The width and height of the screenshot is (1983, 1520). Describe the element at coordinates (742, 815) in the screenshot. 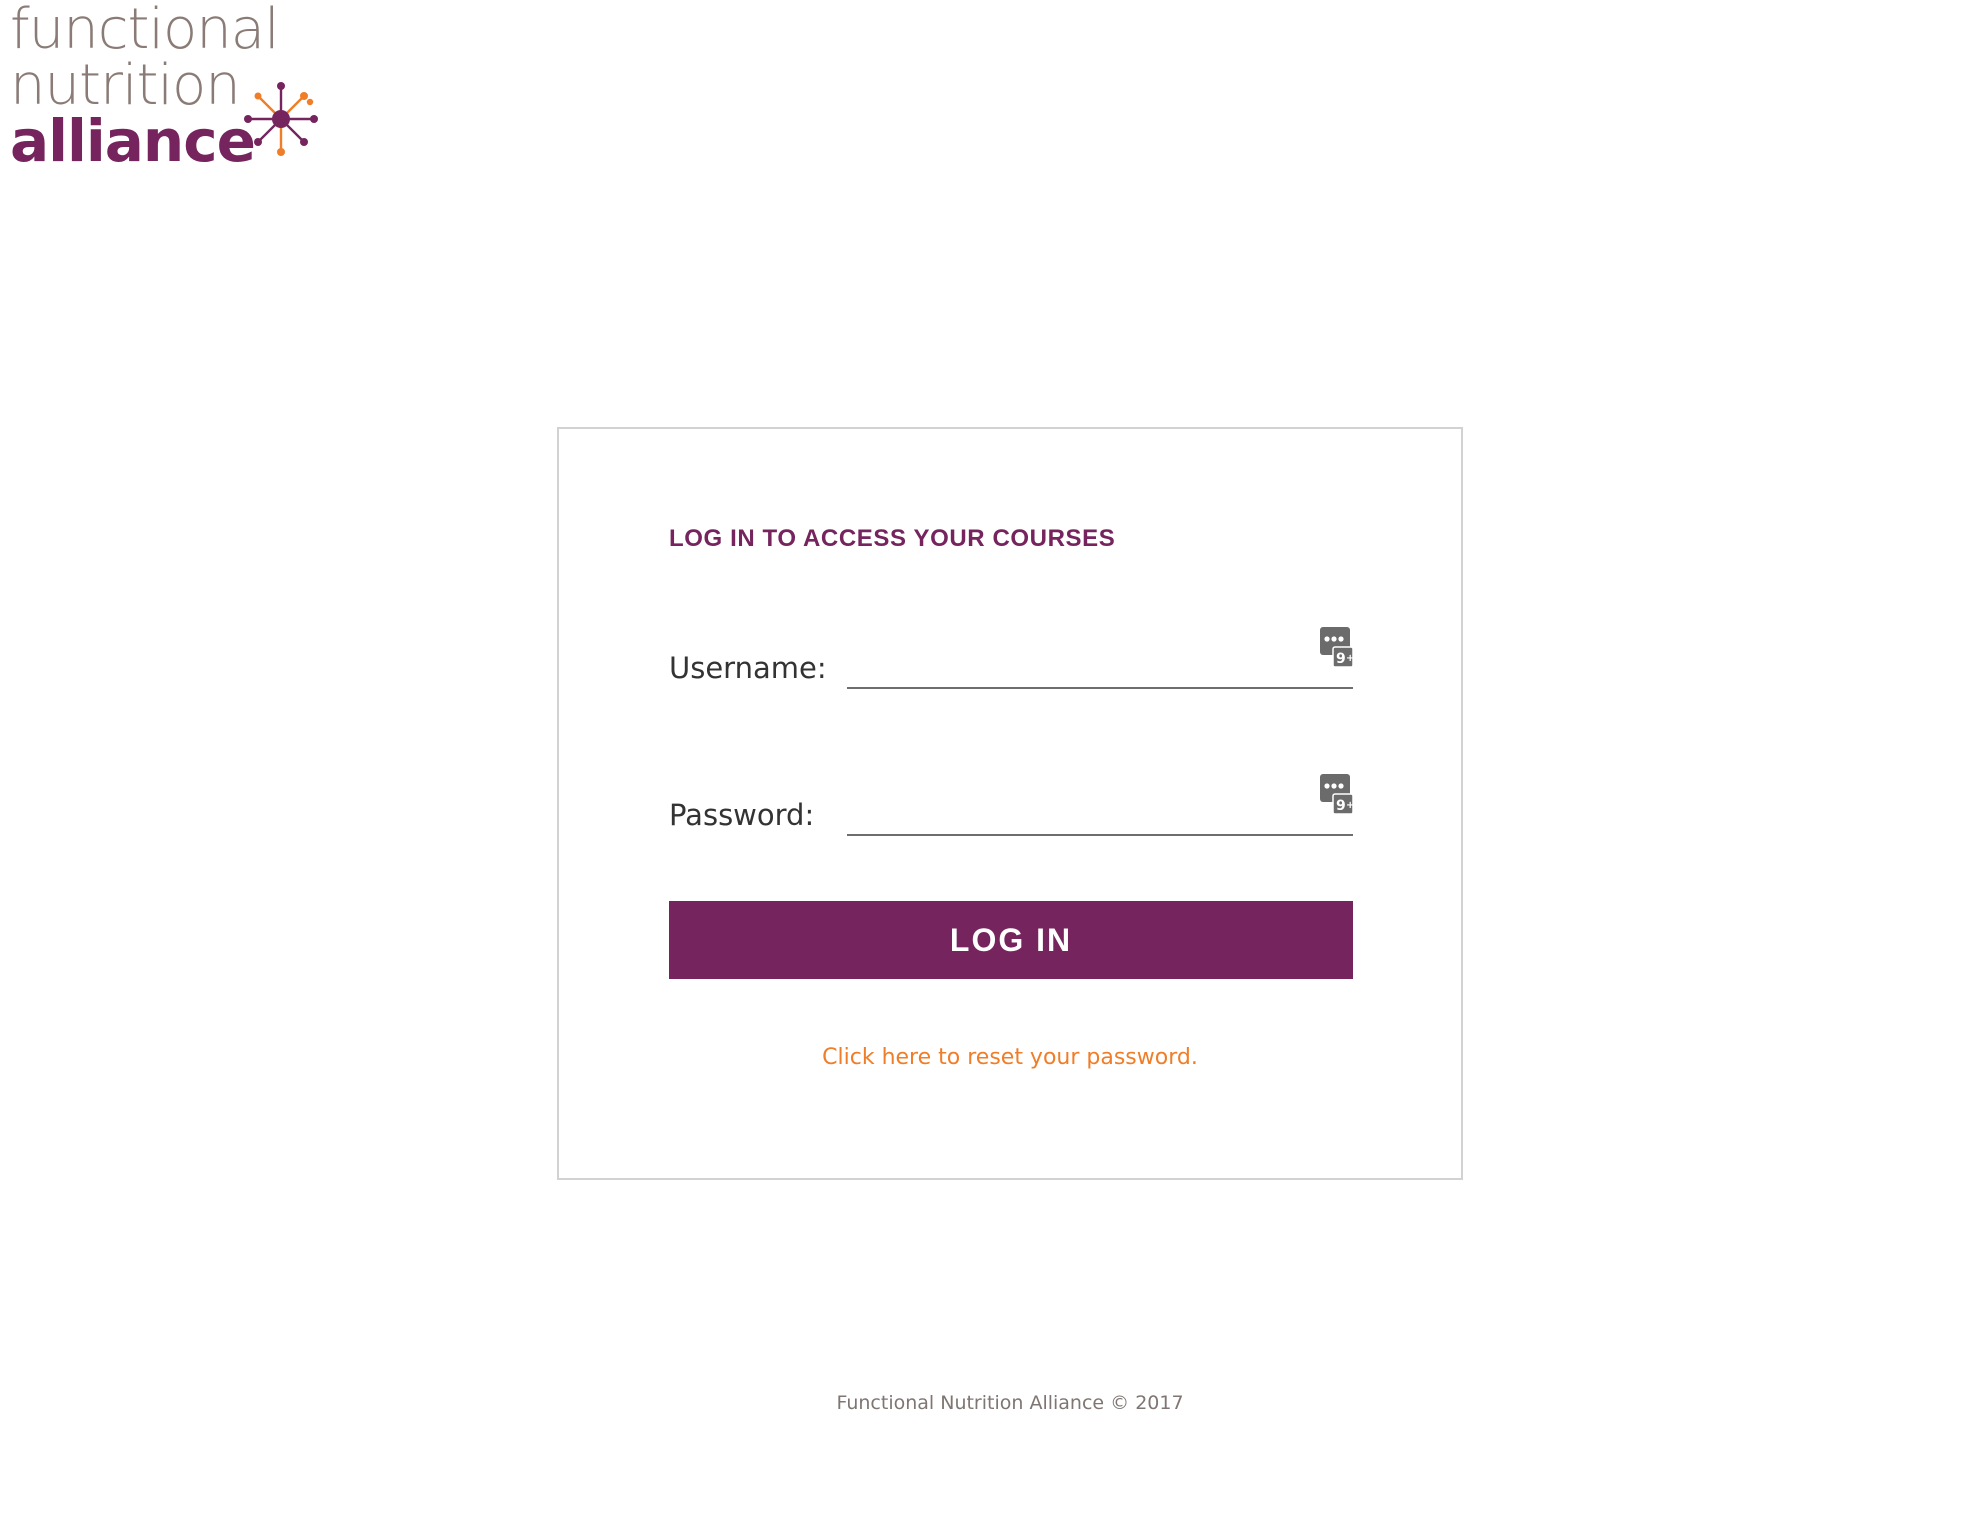

I see `password-label: Password:` at that location.